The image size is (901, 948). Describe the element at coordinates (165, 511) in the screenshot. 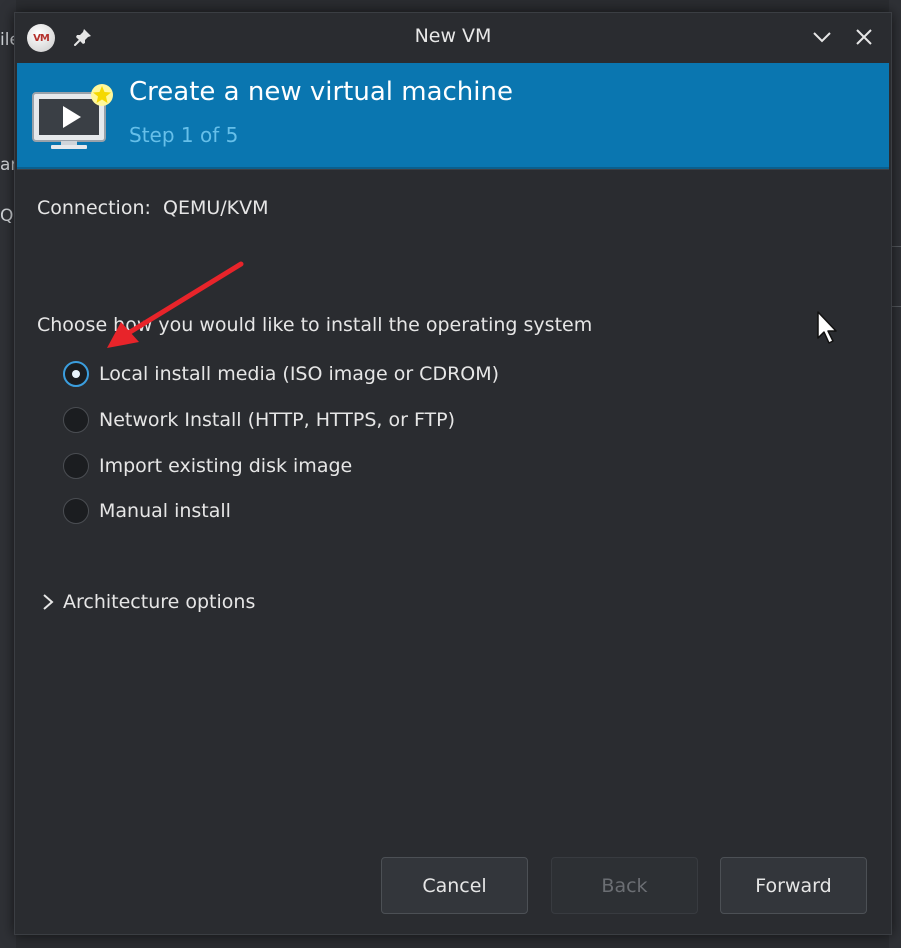

I see `radio-label: Manual install` at that location.